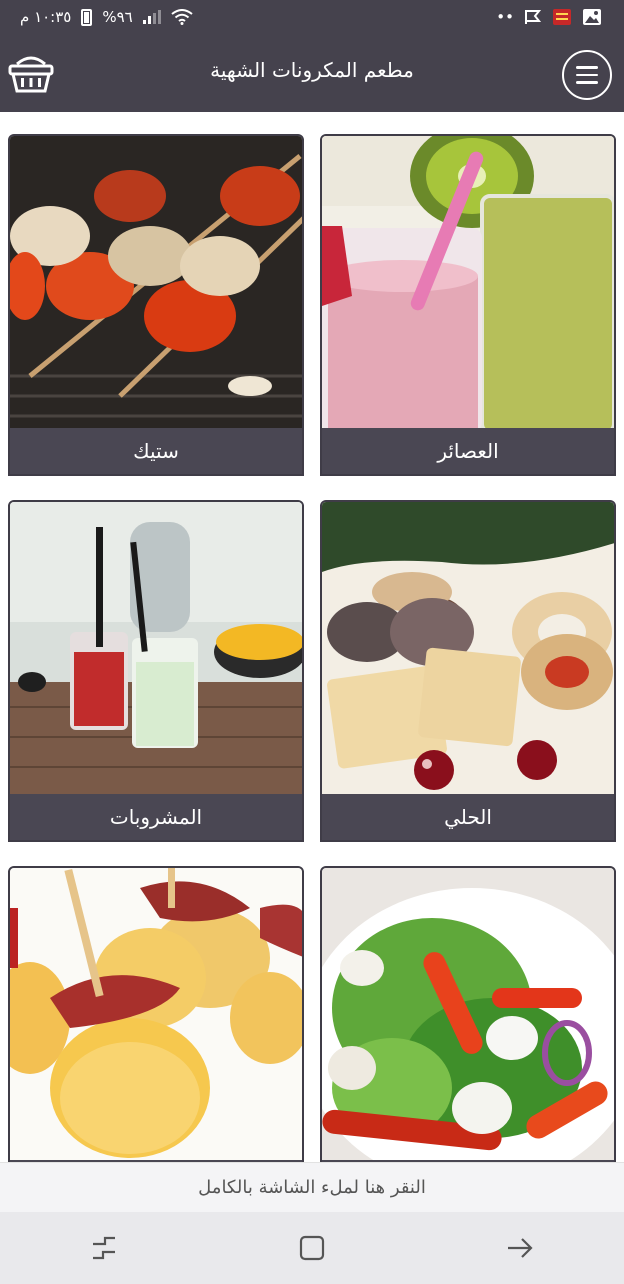  Describe the element at coordinates (117, 17) in the screenshot. I see `battery-percent: %٩٦` at that location.